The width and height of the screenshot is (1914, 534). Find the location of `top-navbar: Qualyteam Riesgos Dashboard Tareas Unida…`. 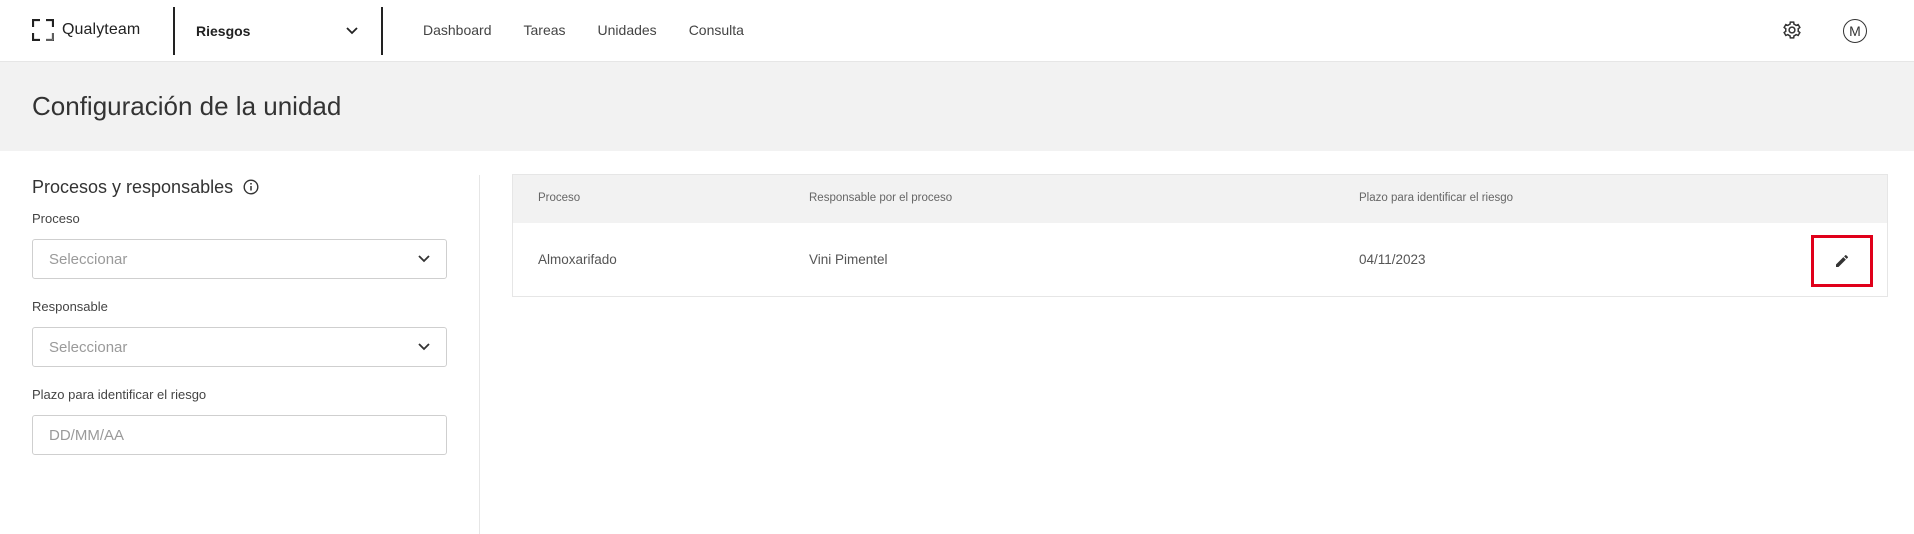

top-navbar: Qualyteam Riesgos Dashboard Tareas Unida… is located at coordinates (957, 31).